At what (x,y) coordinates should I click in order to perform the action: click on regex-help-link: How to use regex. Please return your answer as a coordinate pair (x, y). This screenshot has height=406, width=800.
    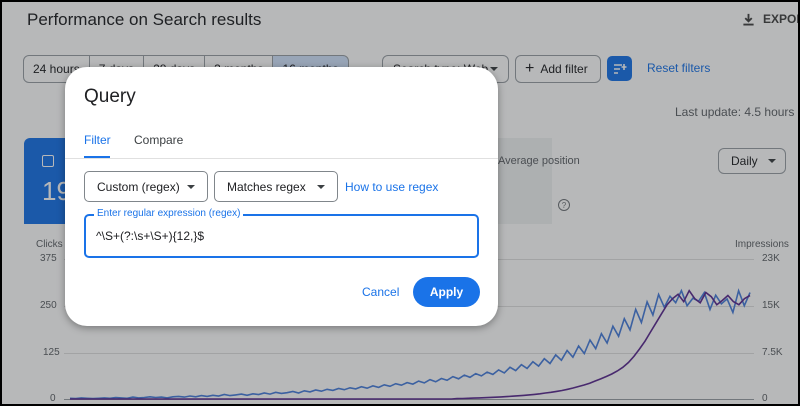
    Looking at the image, I should click on (391, 187).